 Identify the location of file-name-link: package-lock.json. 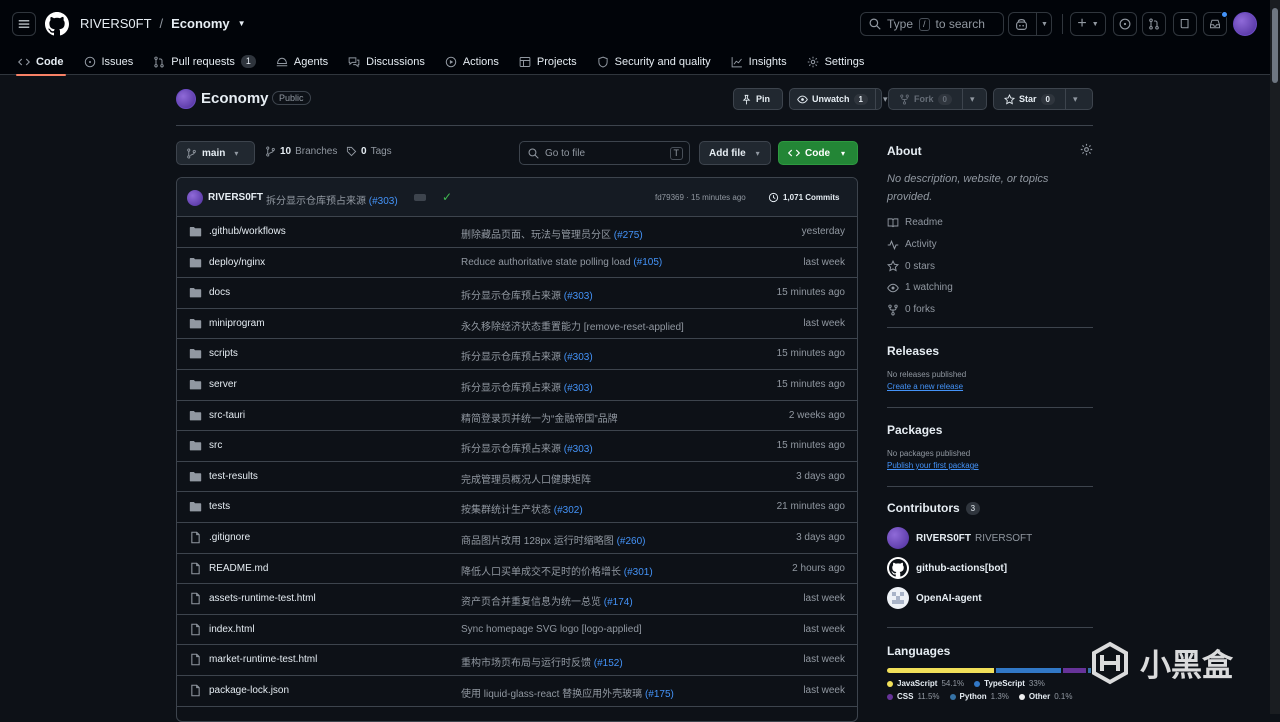
(249, 690).